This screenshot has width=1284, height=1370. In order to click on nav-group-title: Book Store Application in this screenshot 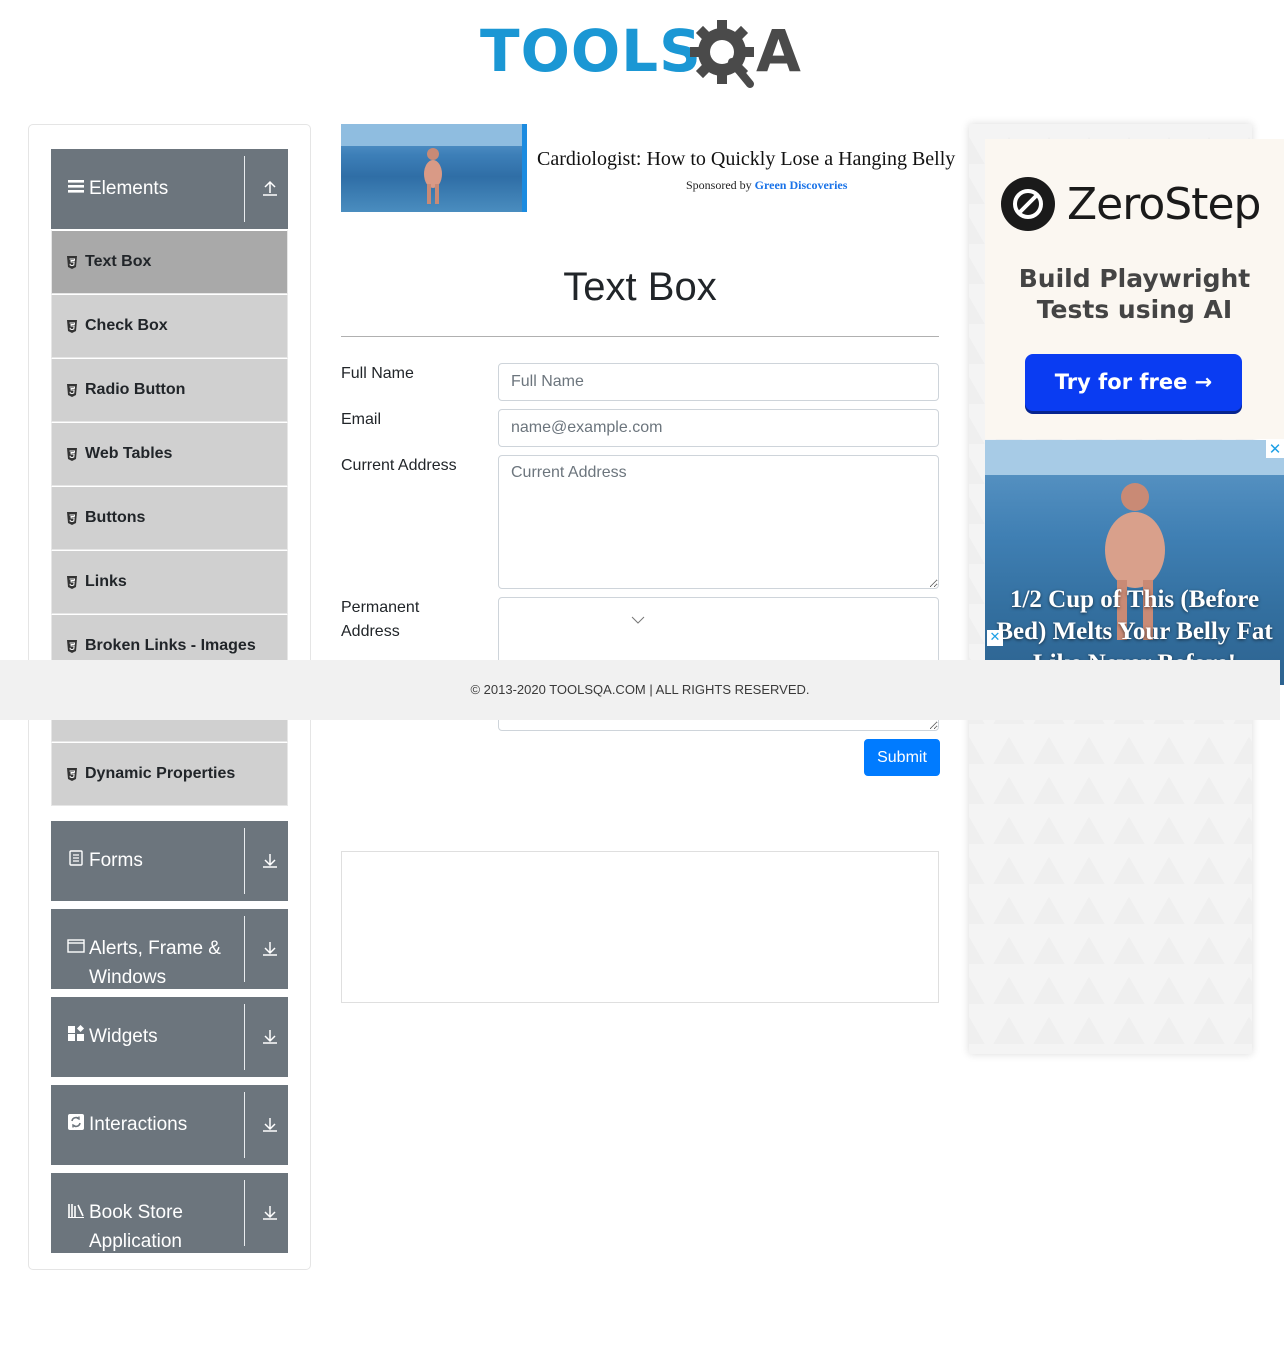, I will do `click(136, 1227)`.